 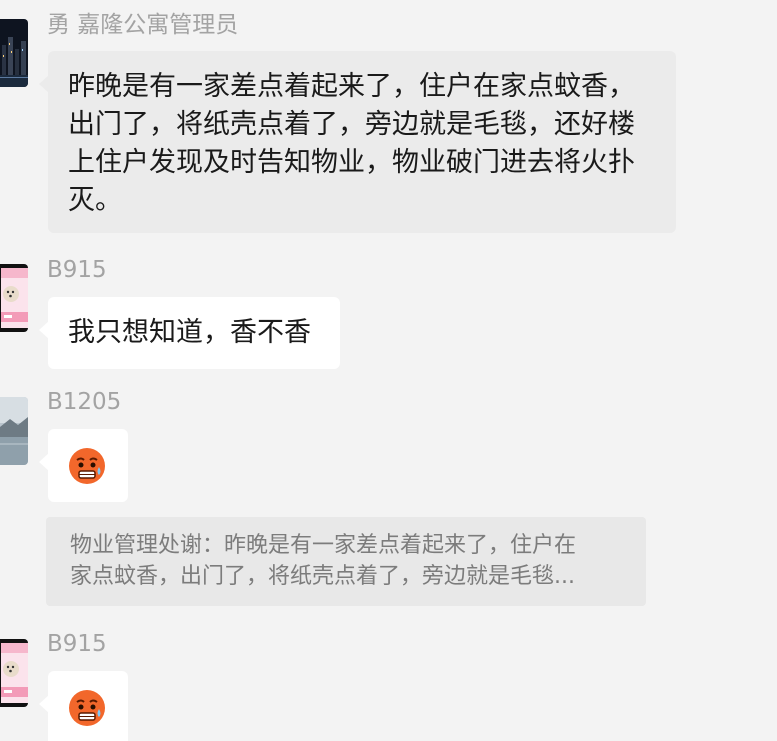 What do you see at coordinates (143, 25) in the screenshot?
I see `sender-name: 勇 嘉隆公寓管理员` at bounding box center [143, 25].